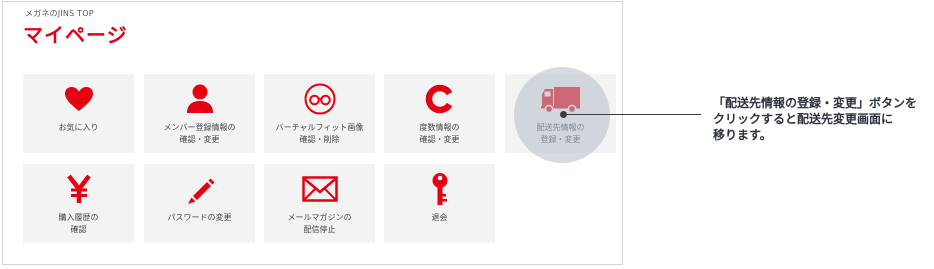 The width and height of the screenshot is (934, 269). I want to click on withdraw-label: 退会, so click(439, 217).